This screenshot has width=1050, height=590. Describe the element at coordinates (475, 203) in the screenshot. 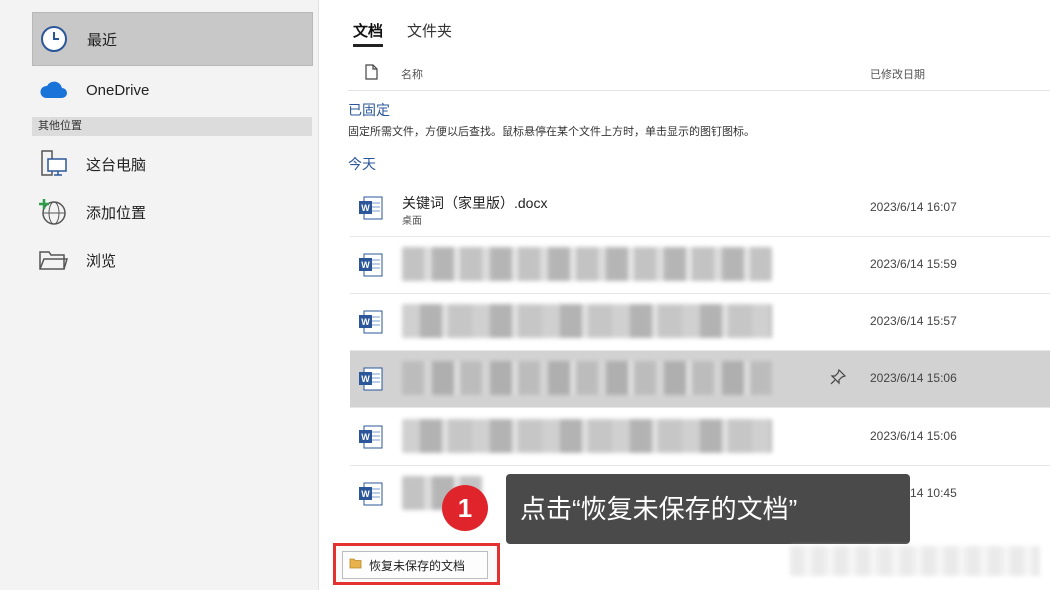

I see `file-name: 关键词（家里版）.docx` at that location.